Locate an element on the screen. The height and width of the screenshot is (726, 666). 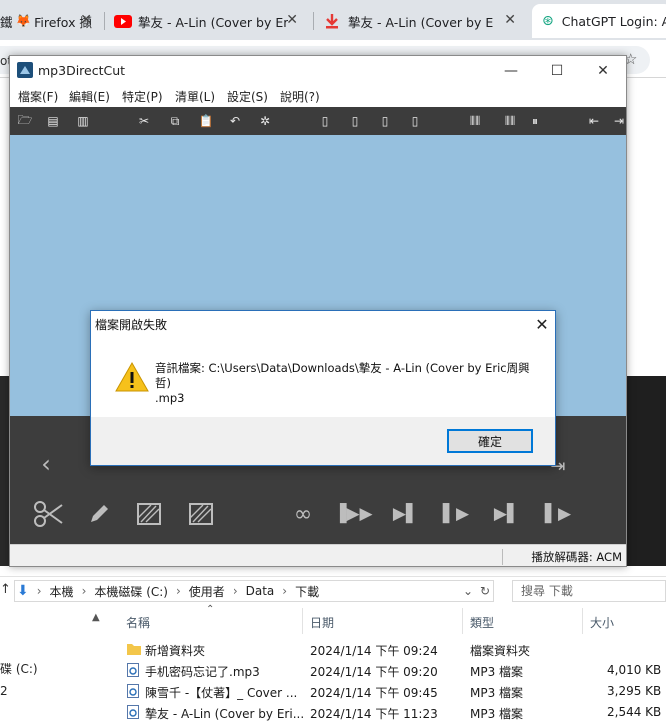
copy-icon: ⧉ is located at coordinates (175, 121).